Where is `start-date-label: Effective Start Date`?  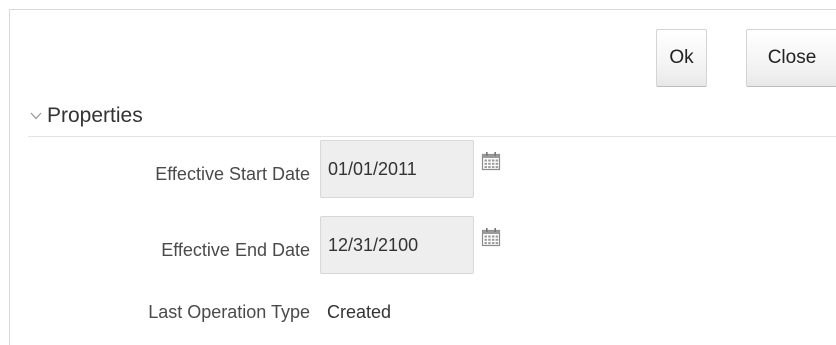
start-date-label: Effective Start Date is located at coordinates (232, 173).